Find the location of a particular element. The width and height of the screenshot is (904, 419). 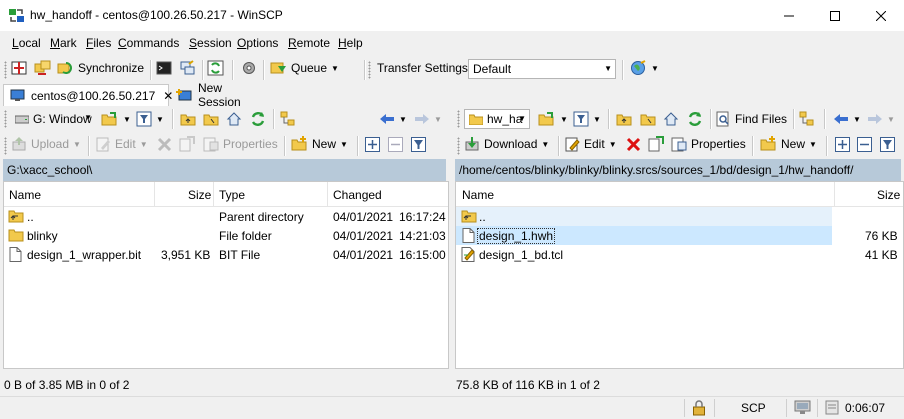

left-rename-button is located at coordinates (187, 144).